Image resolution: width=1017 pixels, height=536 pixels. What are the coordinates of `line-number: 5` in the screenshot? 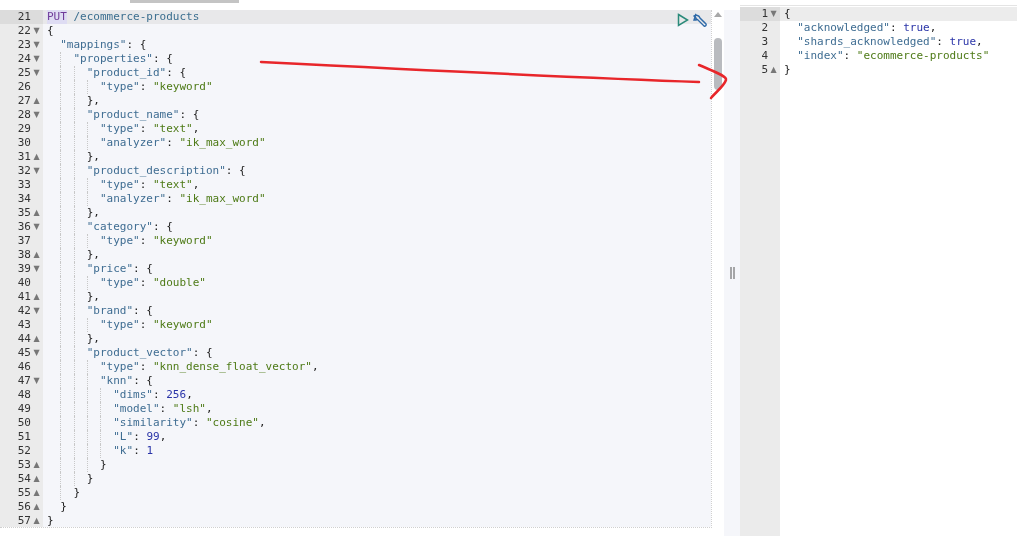 It's located at (764, 70).